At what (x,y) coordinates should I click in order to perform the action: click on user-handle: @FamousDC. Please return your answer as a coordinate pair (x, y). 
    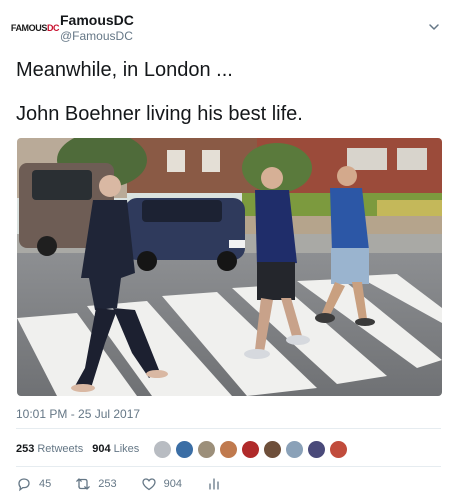
    Looking at the image, I should click on (97, 36).